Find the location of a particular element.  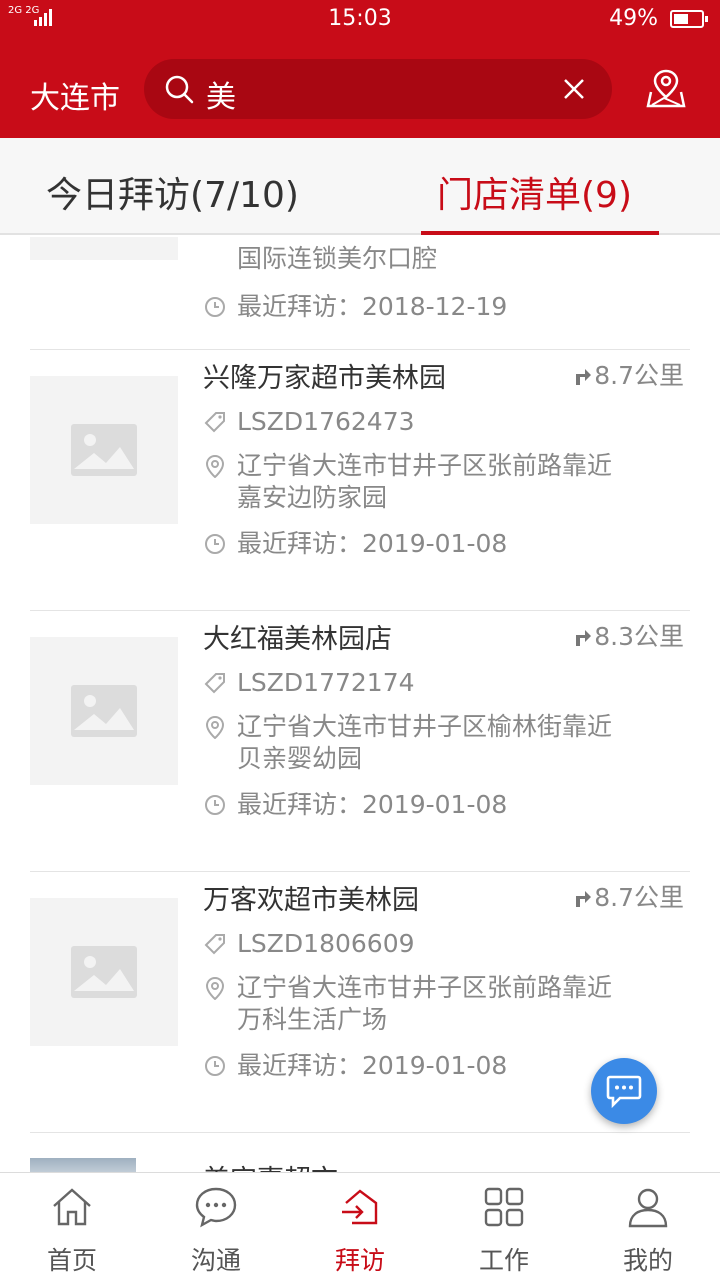

home-icon is located at coordinates (72, 1207).